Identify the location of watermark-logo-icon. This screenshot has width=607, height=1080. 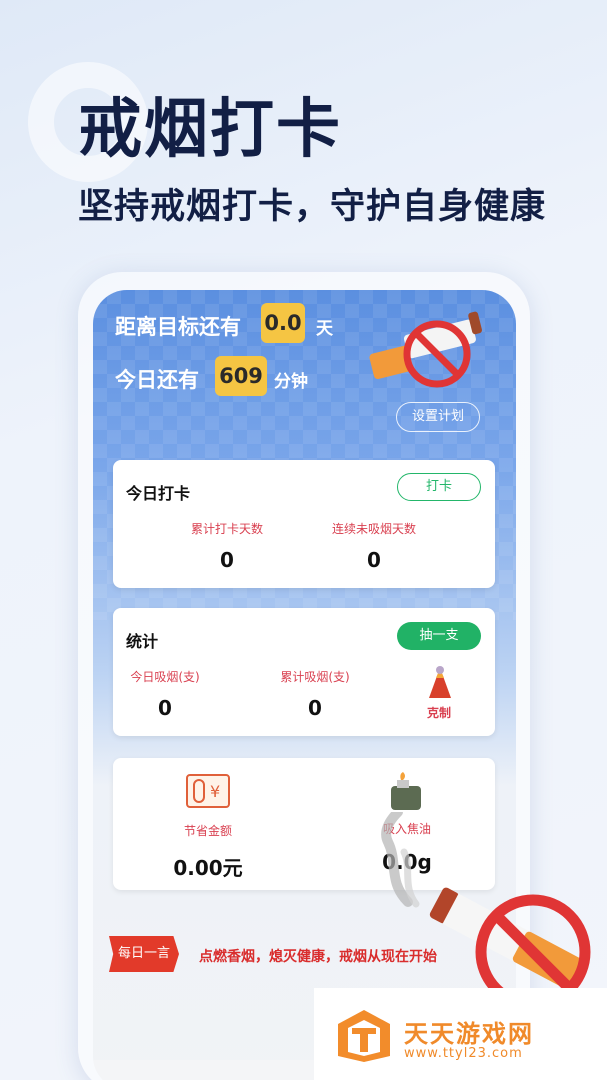
(364, 1036).